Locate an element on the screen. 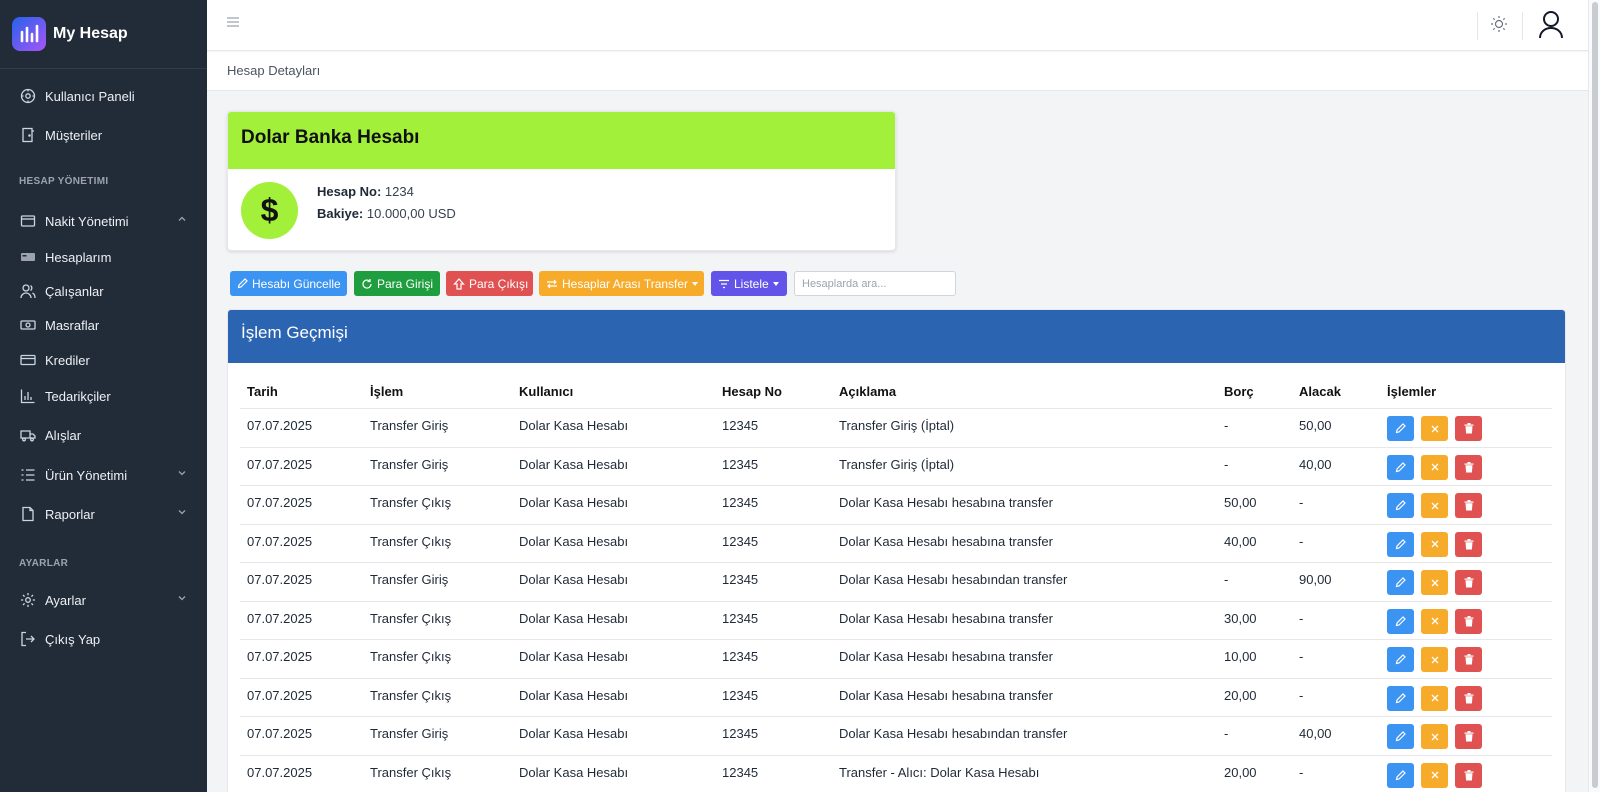 Image resolution: width=1600 pixels, height=792 pixels. scrollbar is located at coordinates (1594, 396).